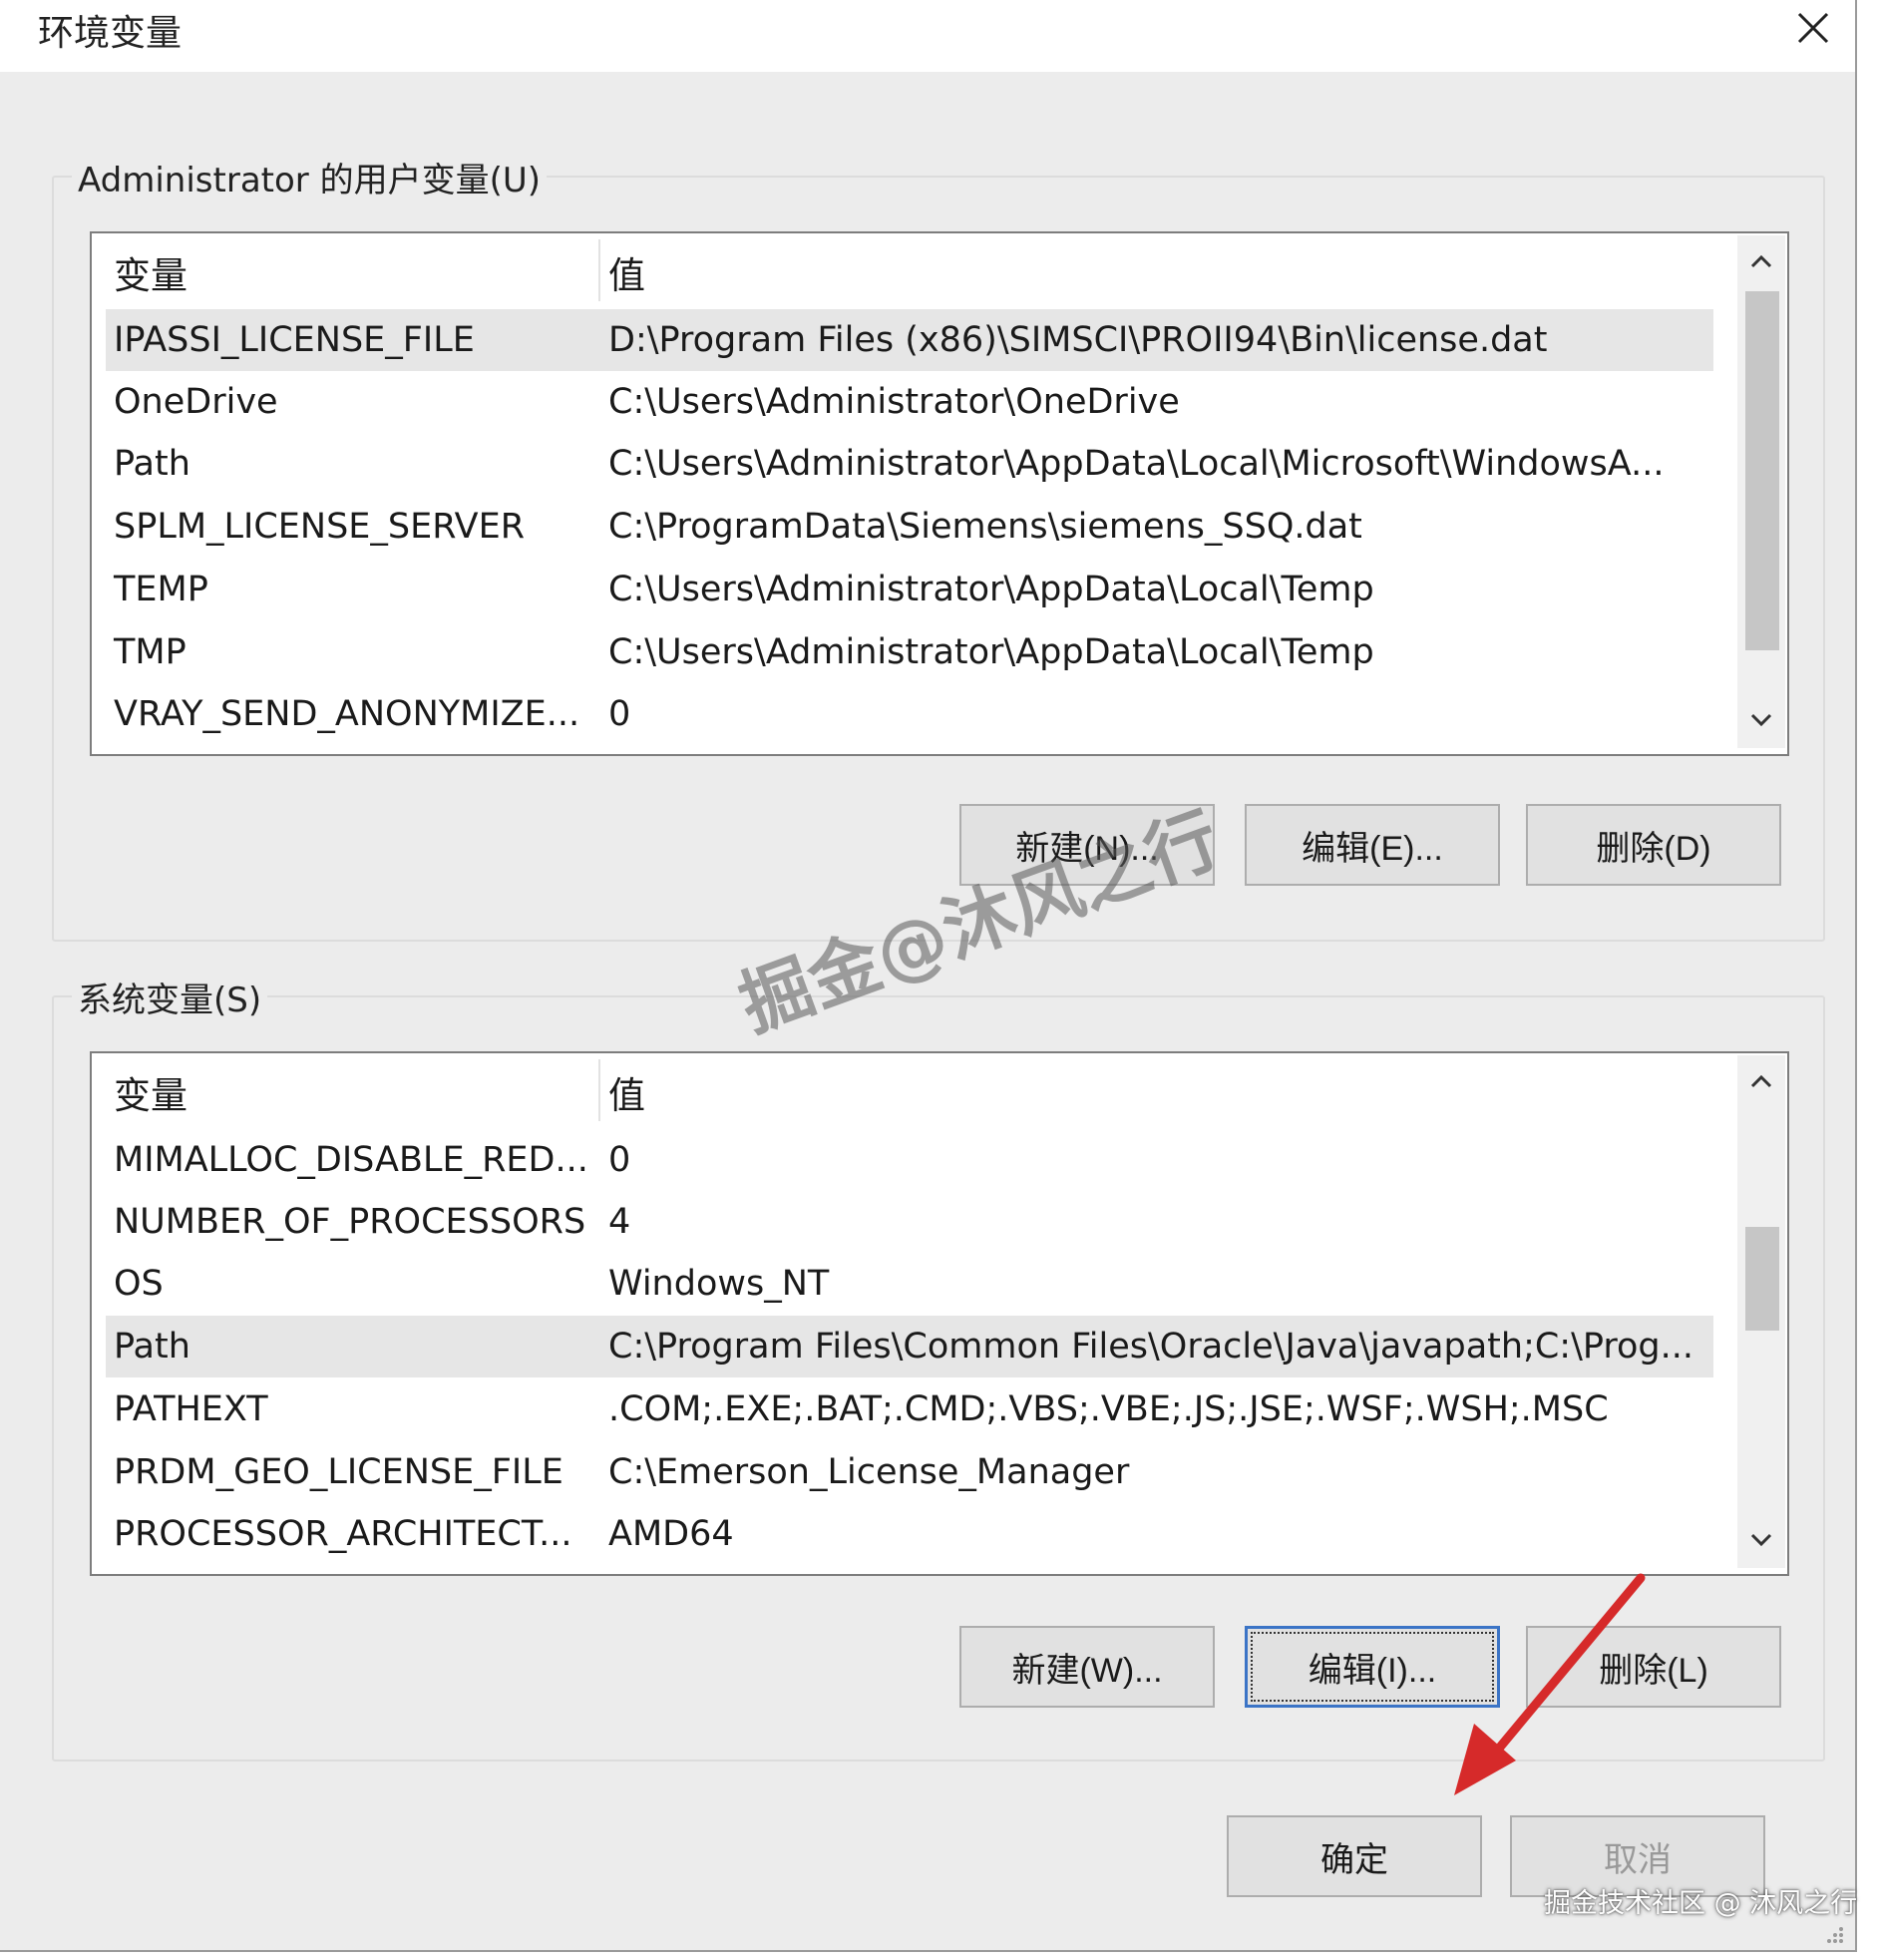 Image resolution: width=1877 pixels, height=1960 pixels. Describe the element at coordinates (1701, 1904) in the screenshot. I see `source-credit: 掘金技术社区 @ 沐风之行` at that location.